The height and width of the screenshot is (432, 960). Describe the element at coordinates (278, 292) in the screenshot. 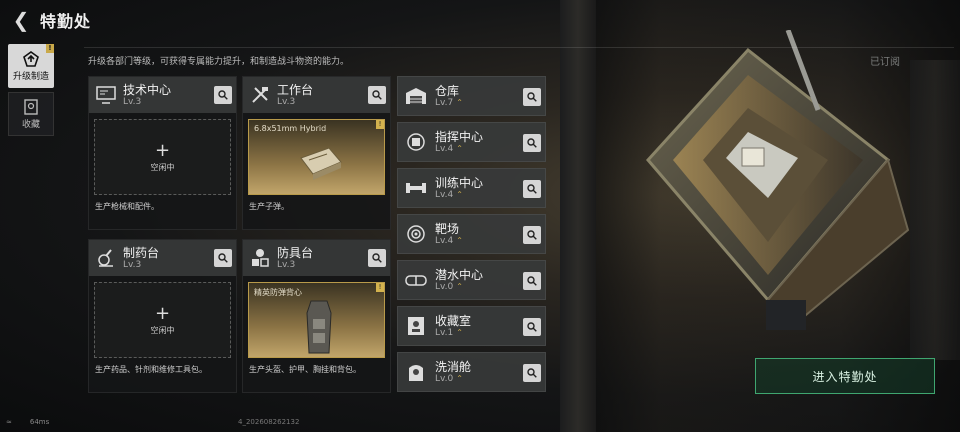

I see `product-name: 精英防弹背心` at that location.